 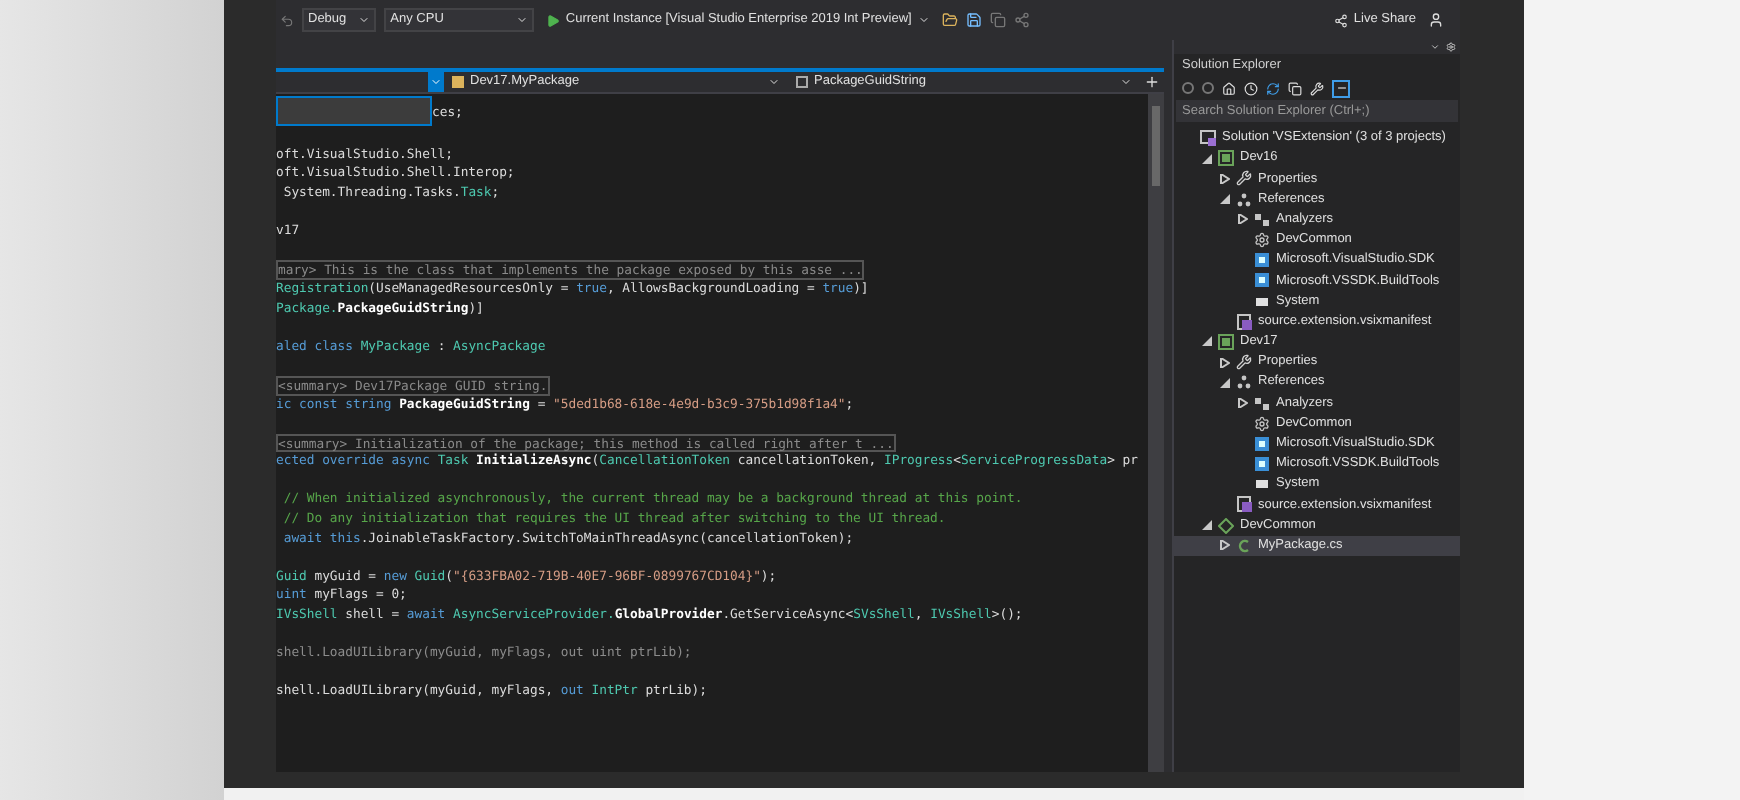 I want to click on minus-icon, so click(x=1341, y=88).